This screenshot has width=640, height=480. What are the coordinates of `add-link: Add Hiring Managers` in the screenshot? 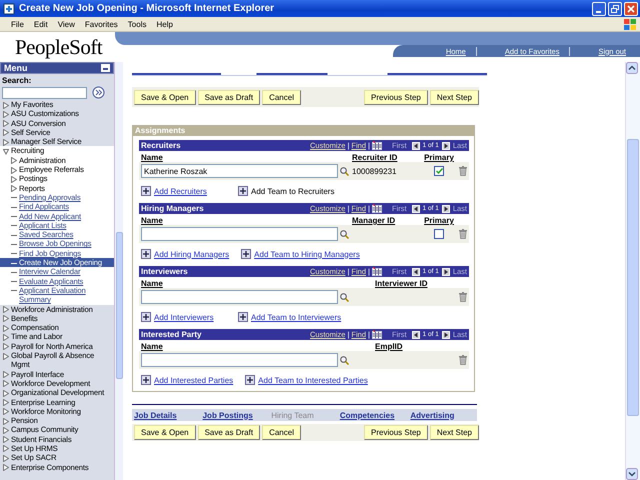 It's located at (192, 254).